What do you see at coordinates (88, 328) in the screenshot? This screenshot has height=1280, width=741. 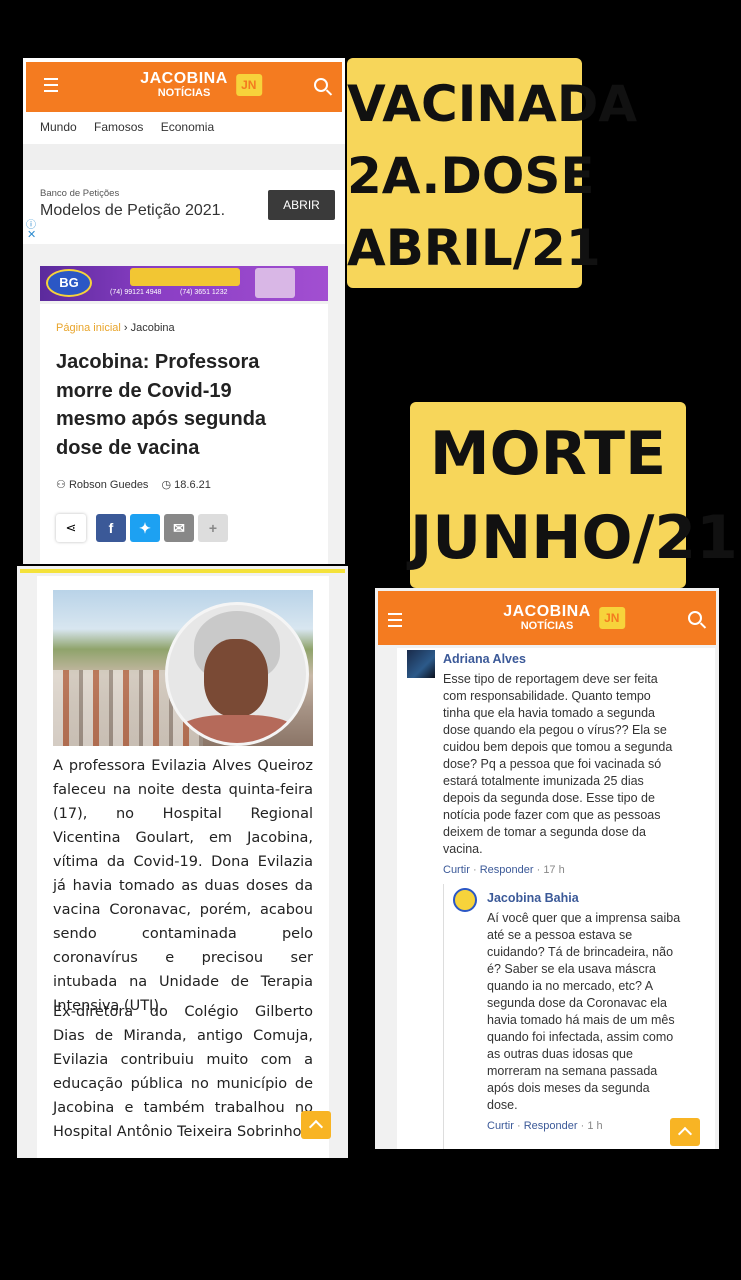 I see `breadcrumb-home: Página inicial` at bounding box center [88, 328].